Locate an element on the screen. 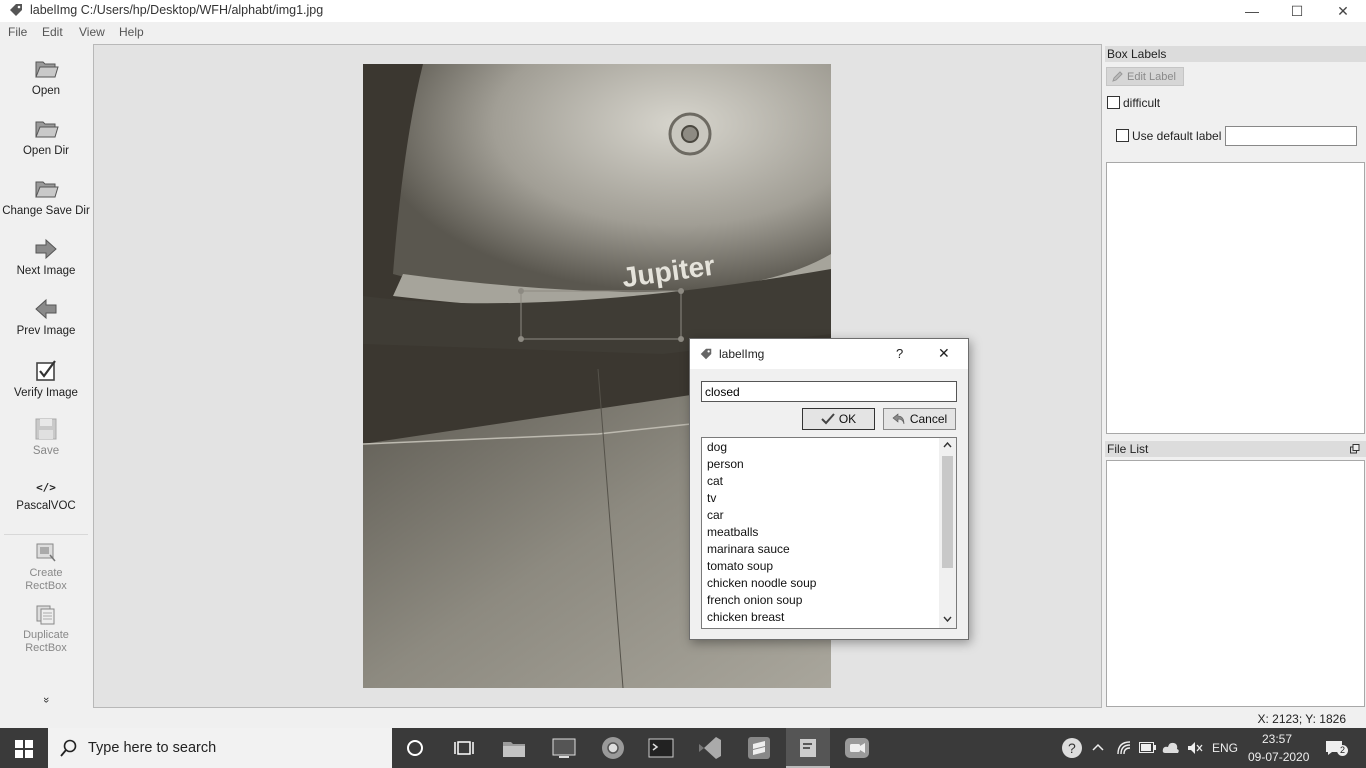 The image size is (1366, 768). open-dir-button: Open Dir is located at coordinates (46, 136).